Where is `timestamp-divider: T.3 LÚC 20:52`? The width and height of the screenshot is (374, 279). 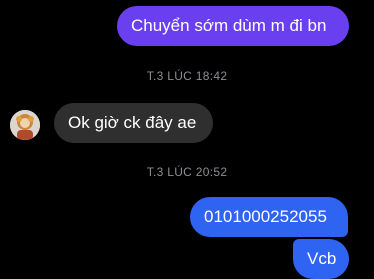 timestamp-divider: T.3 LÚC 20:52 is located at coordinates (187, 172).